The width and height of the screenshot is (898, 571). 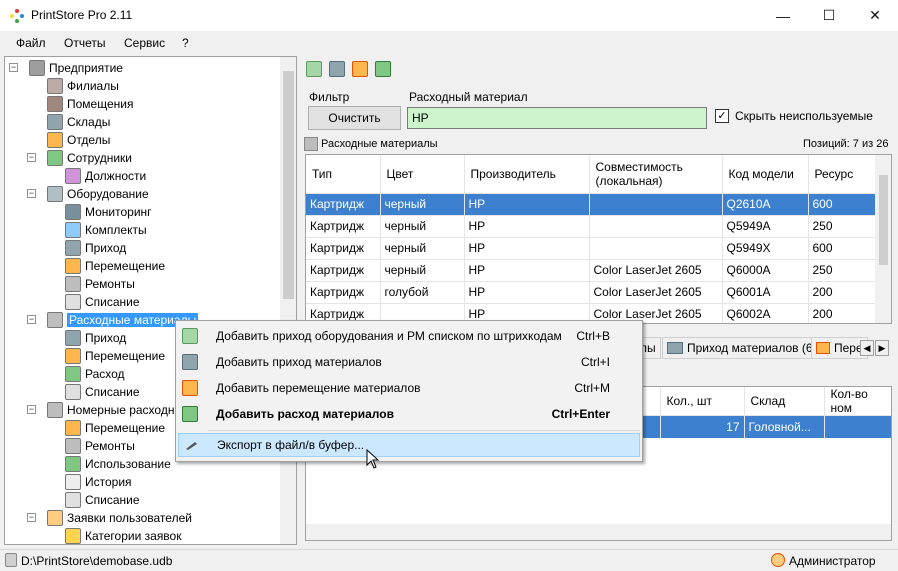 What do you see at coordinates (883, 220) in the screenshot?
I see `grid-scroll-thumb` at bounding box center [883, 220].